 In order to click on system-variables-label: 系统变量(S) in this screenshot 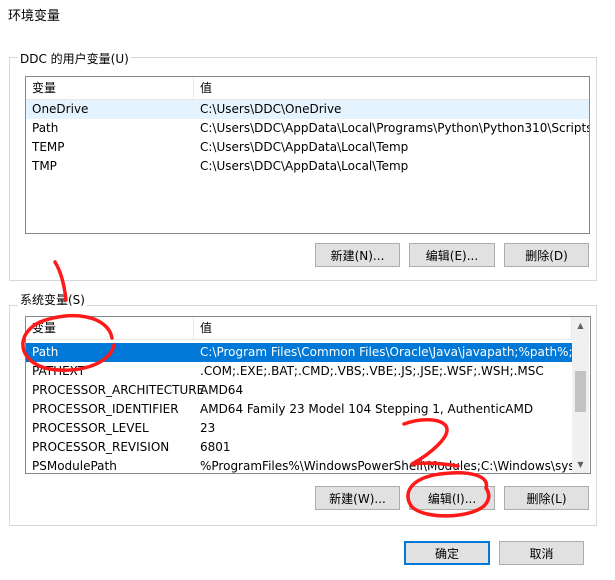, I will do `click(52, 299)`.